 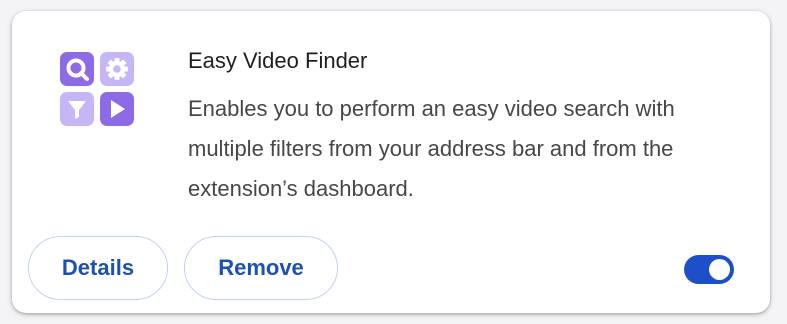 What do you see at coordinates (719, 269) in the screenshot?
I see `toggle-knob` at bounding box center [719, 269].